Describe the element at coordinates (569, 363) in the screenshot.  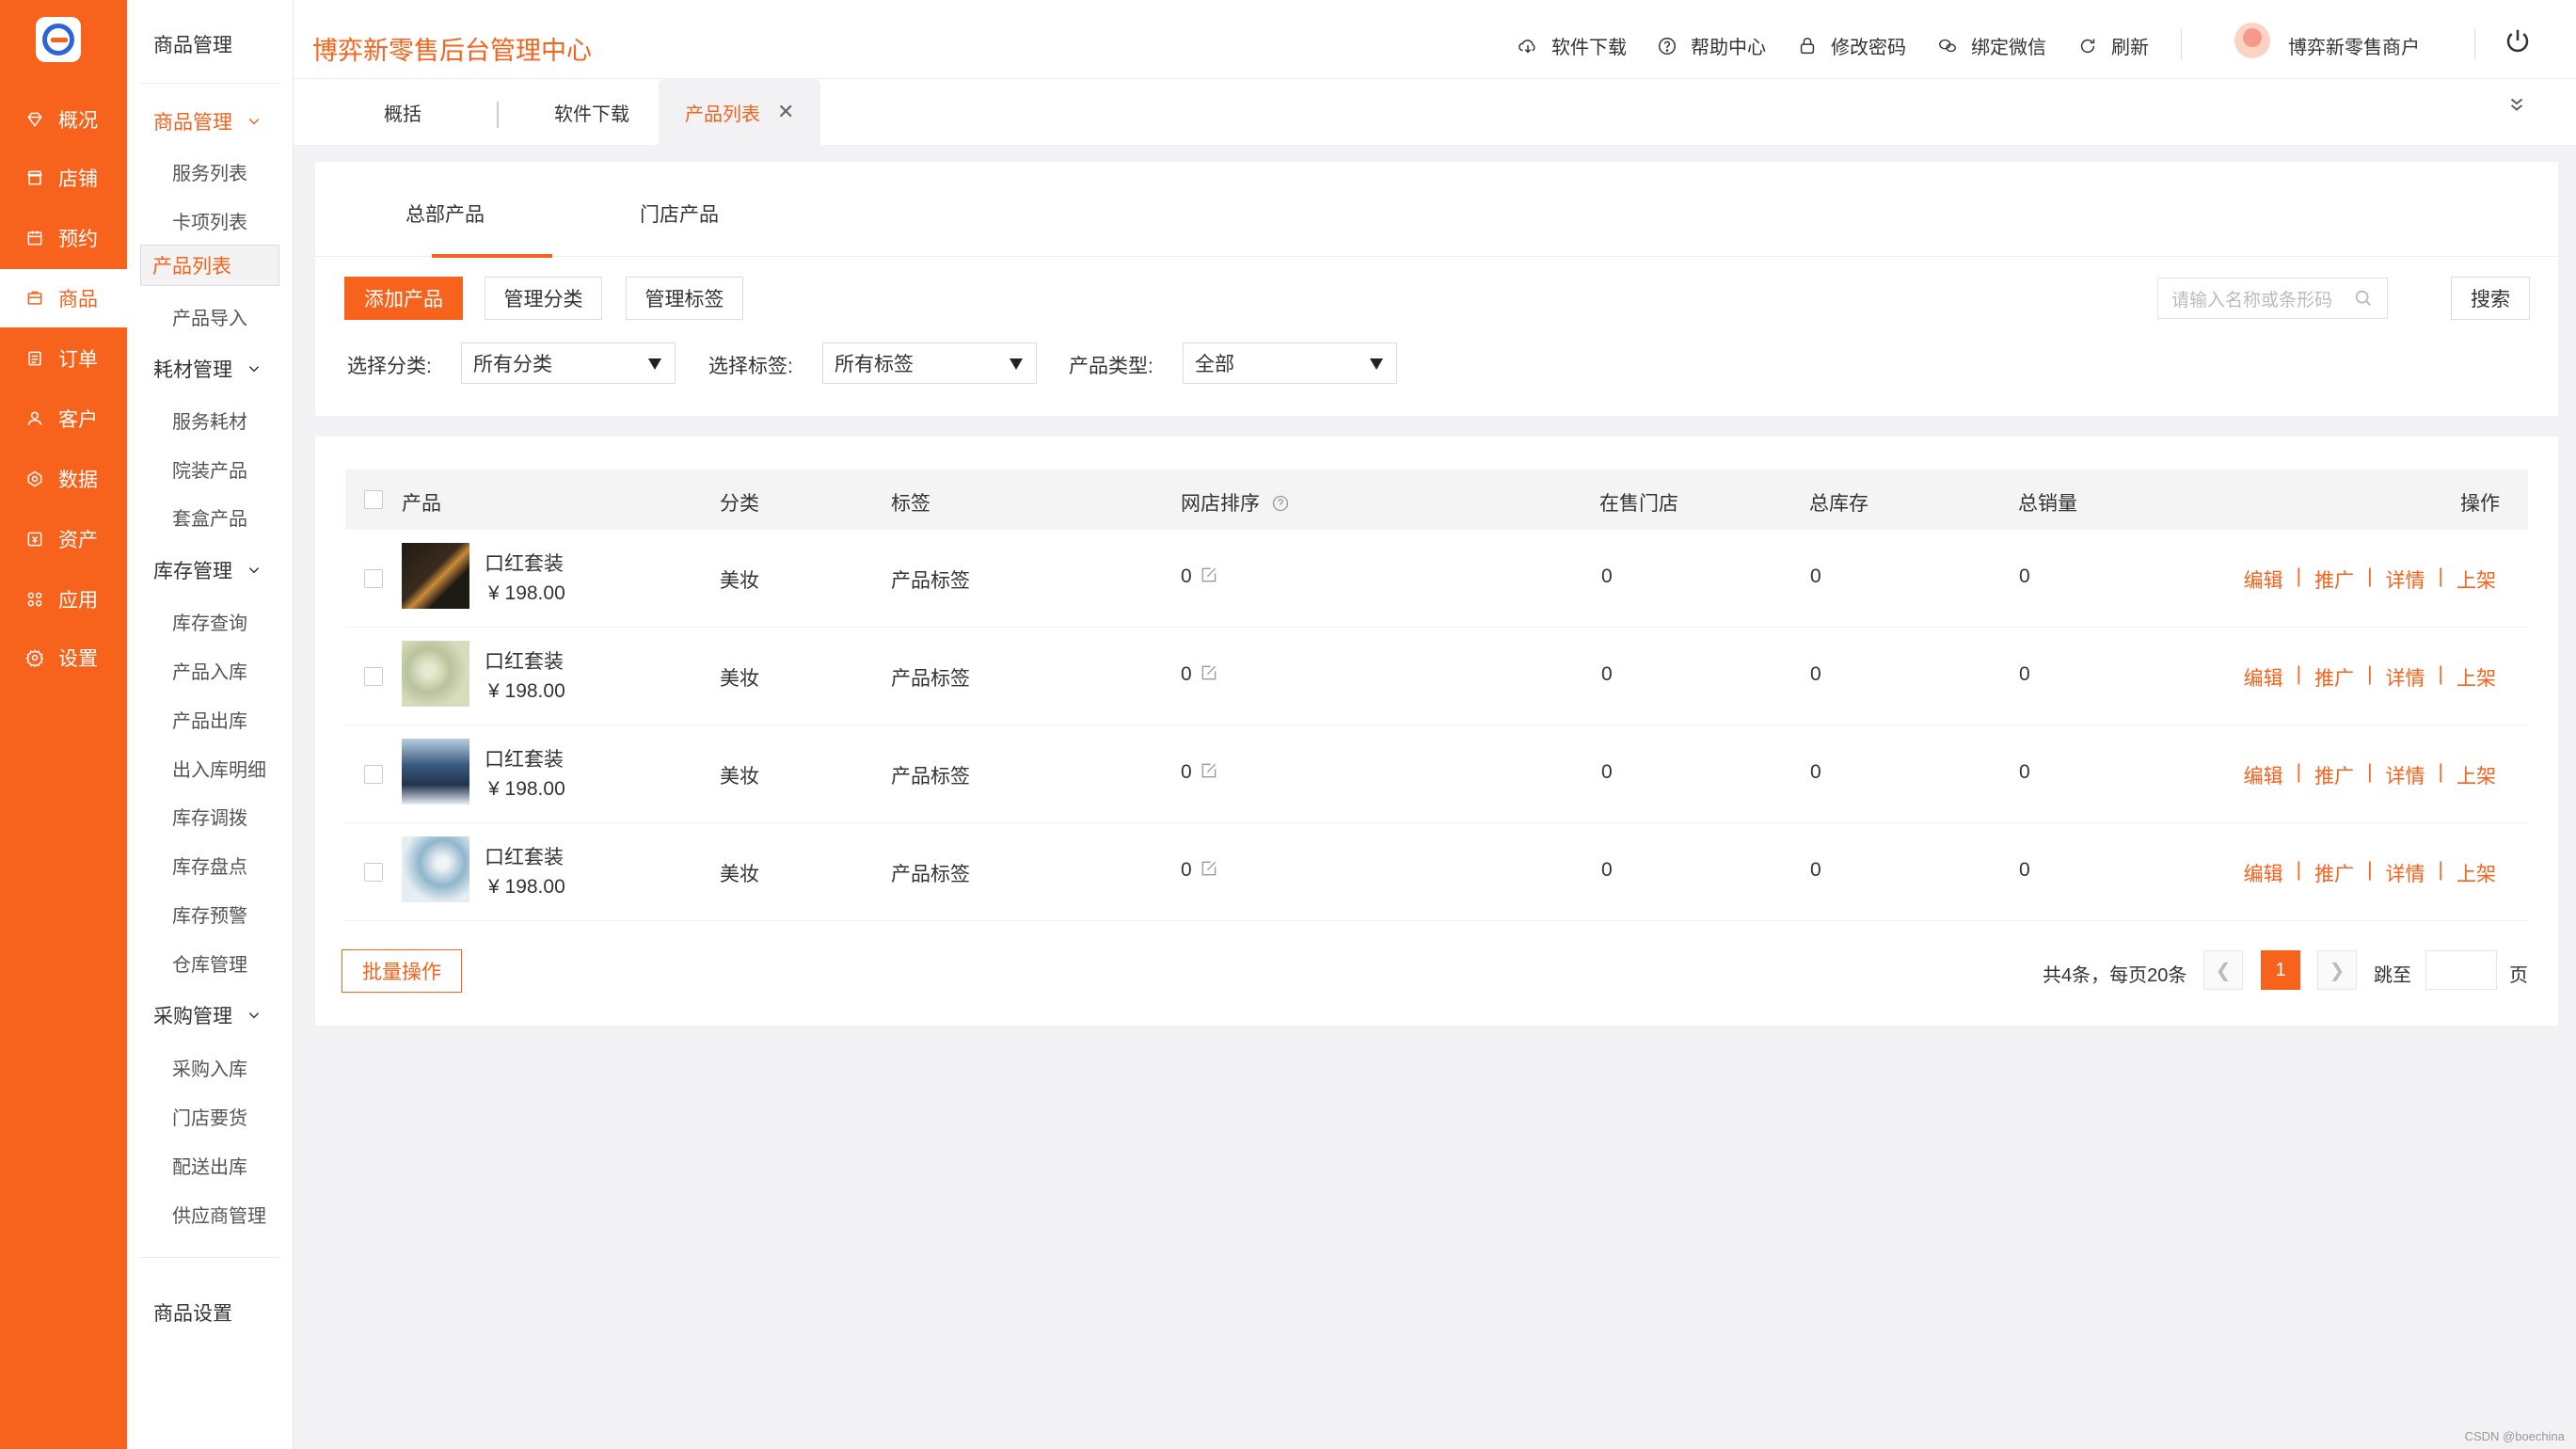
I see `category-select: 所有分类` at that location.